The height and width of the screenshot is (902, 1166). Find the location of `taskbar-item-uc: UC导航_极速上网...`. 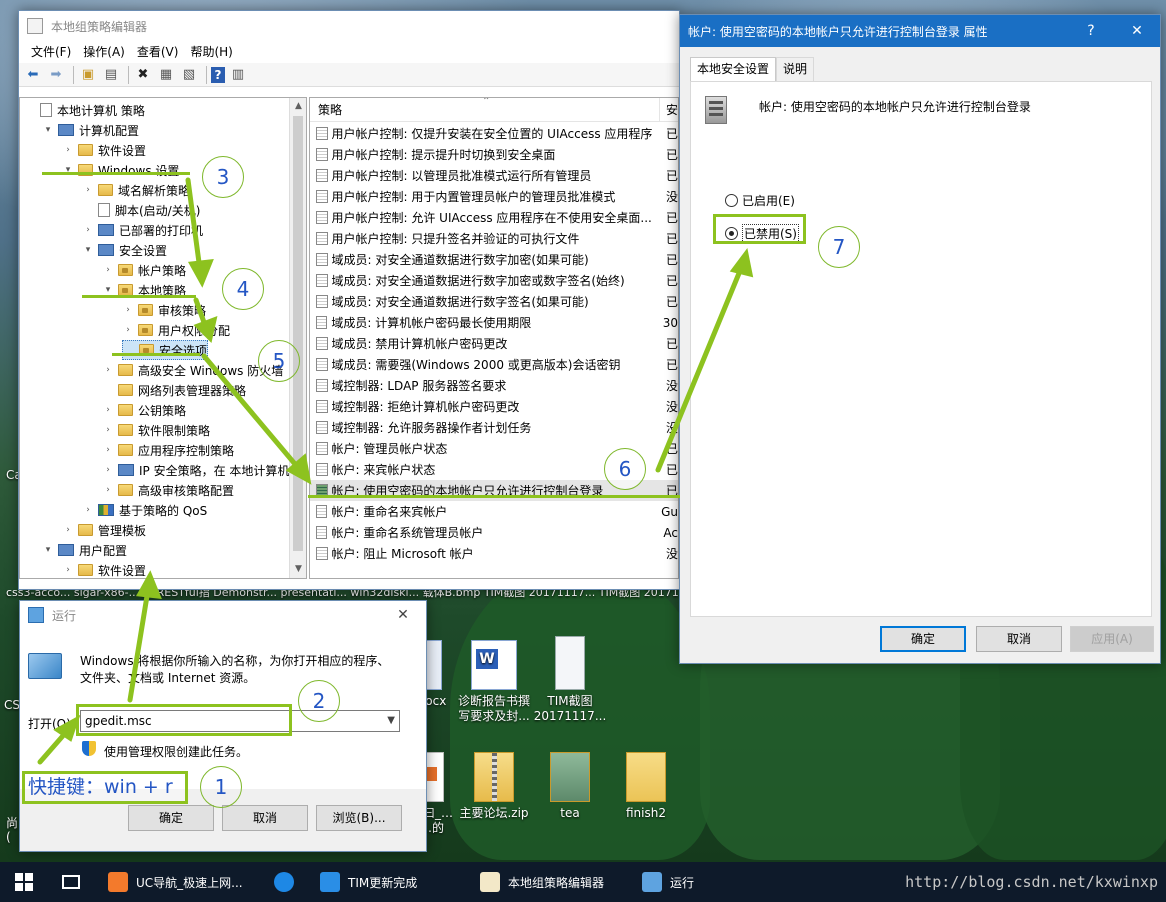

taskbar-item-uc: UC导航_极速上网... is located at coordinates (175, 882).